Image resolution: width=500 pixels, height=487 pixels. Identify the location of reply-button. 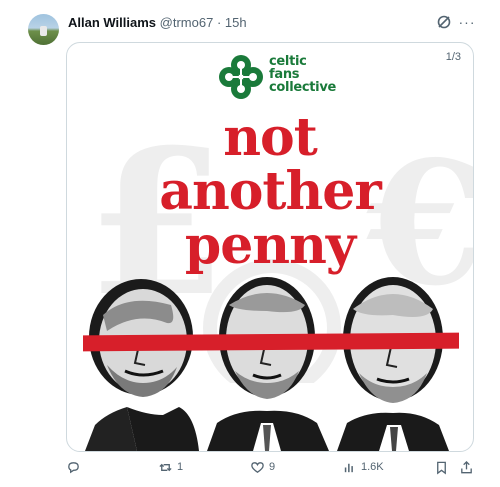
(75, 467).